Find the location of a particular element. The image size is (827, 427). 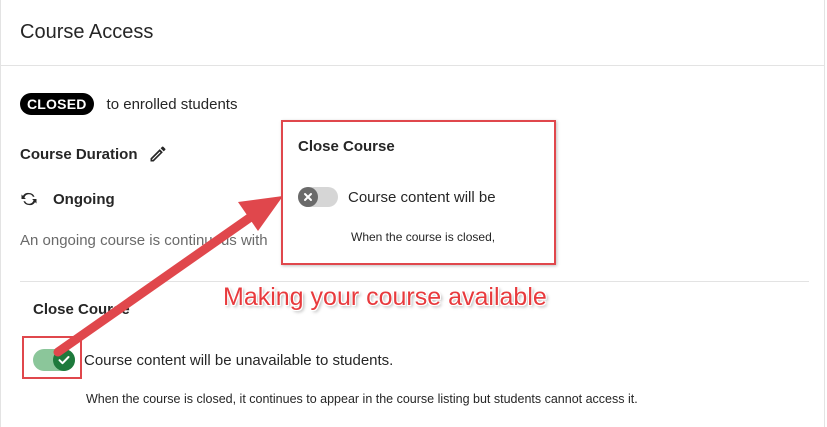

ongoing-label: Ongoing is located at coordinates (84, 199).